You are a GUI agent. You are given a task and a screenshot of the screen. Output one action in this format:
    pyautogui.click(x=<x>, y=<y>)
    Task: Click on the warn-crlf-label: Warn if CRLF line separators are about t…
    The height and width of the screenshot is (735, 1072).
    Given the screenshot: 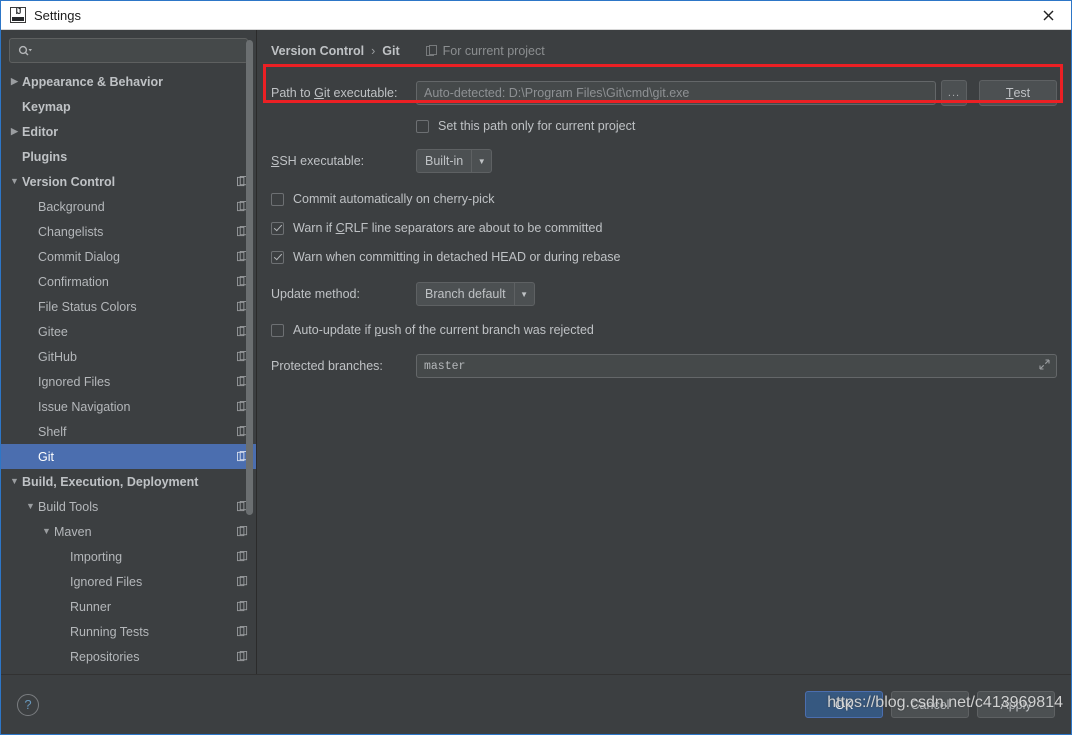 What is the action you would take?
    pyautogui.click(x=448, y=228)
    